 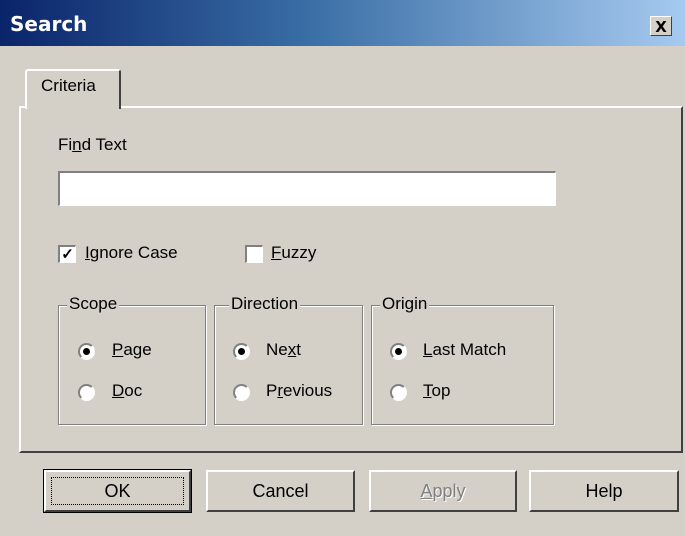 What do you see at coordinates (92, 144) in the screenshot?
I see `find-text-label: Find Text` at bounding box center [92, 144].